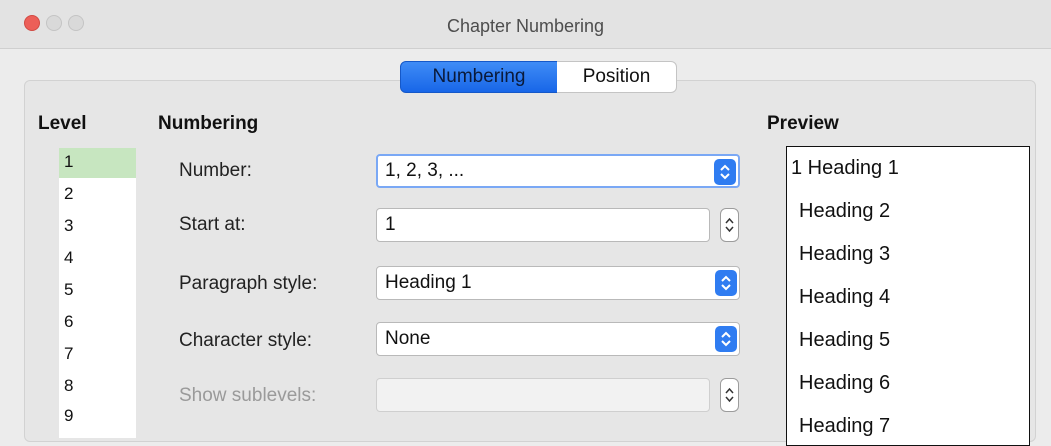  What do you see at coordinates (68, 386) in the screenshot?
I see `level-item: 8` at bounding box center [68, 386].